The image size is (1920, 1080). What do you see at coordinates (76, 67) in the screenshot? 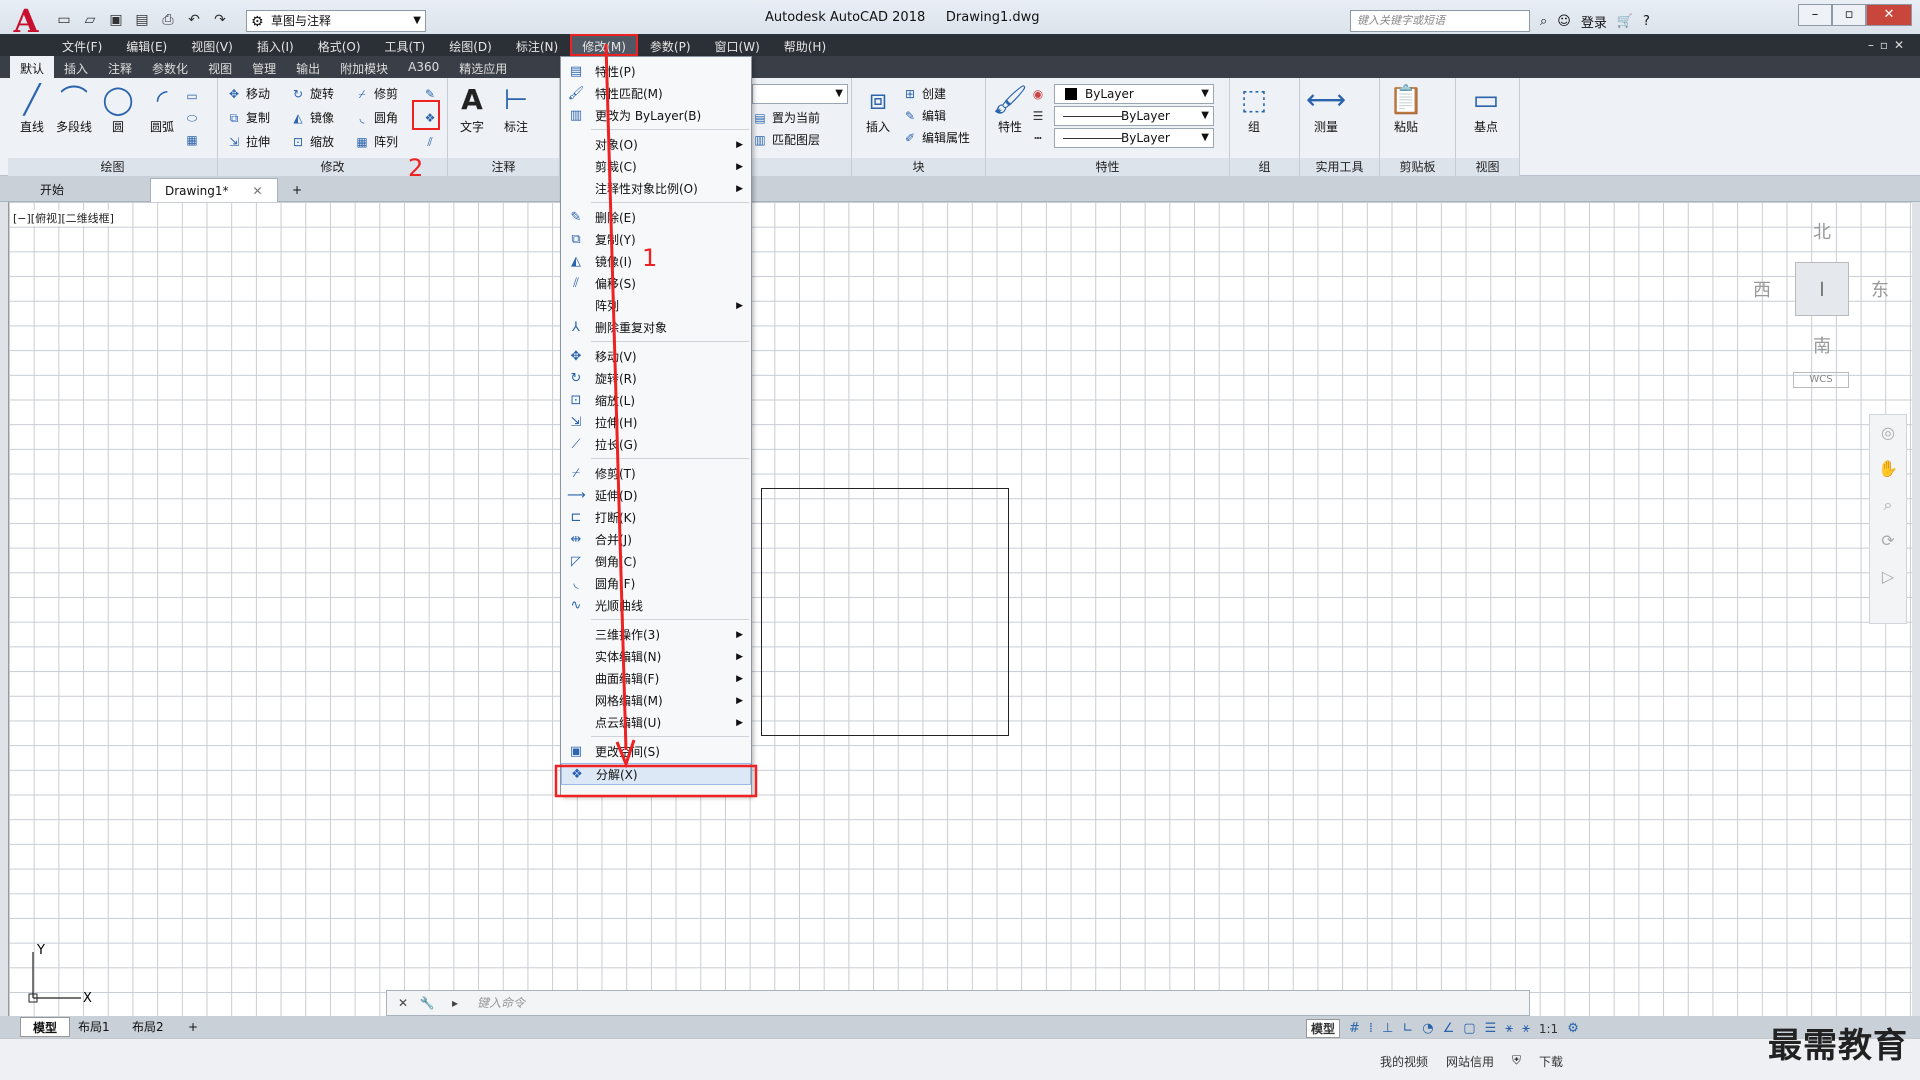
I see `tab-insert: 插入` at bounding box center [76, 67].